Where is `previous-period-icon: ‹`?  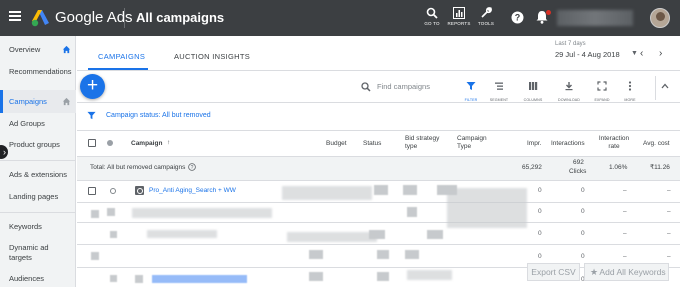 previous-period-icon: ‹ is located at coordinates (641, 53).